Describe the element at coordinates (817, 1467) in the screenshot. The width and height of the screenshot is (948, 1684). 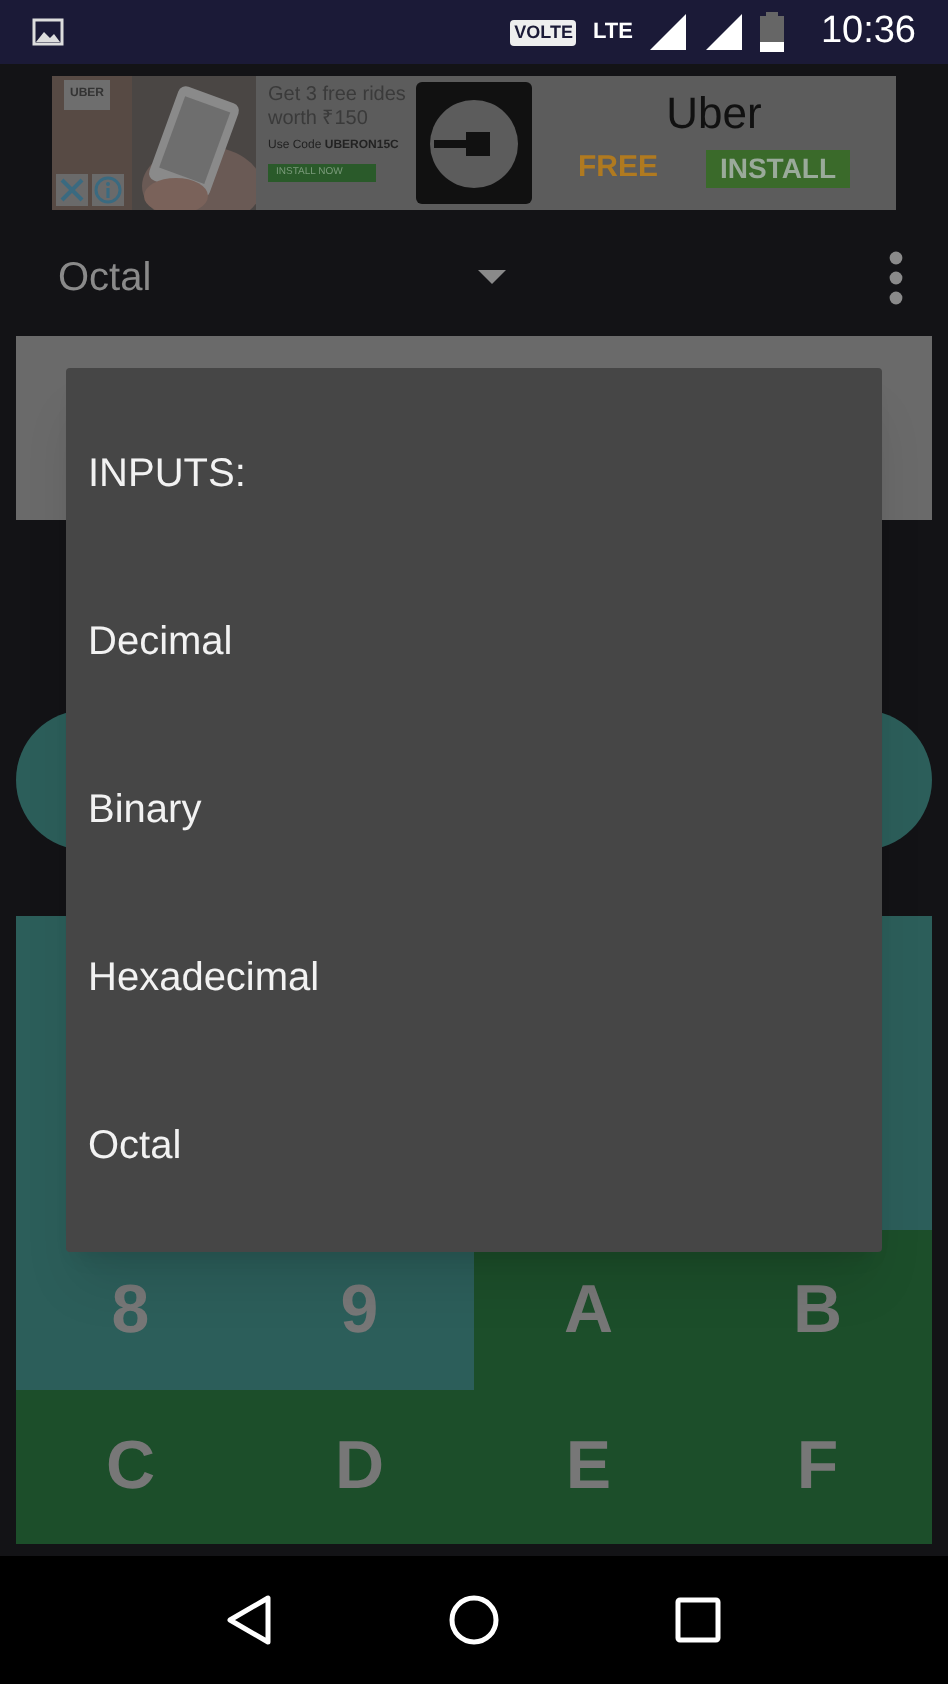
I see `keypad-key: F` at that location.